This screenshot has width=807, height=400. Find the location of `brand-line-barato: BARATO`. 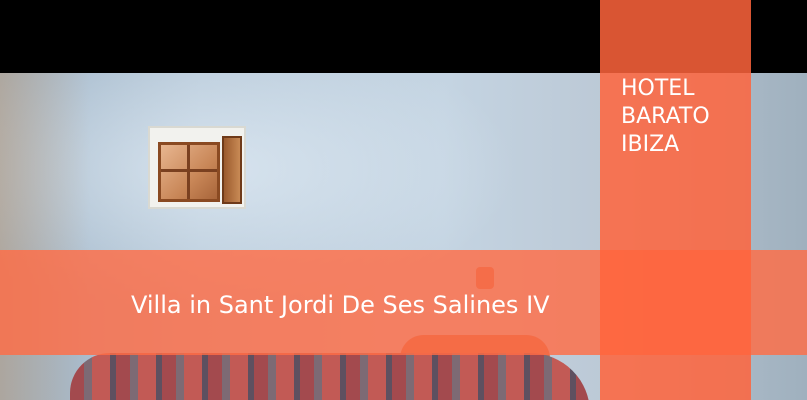

brand-line-barato: BARATO is located at coordinates (665, 116).